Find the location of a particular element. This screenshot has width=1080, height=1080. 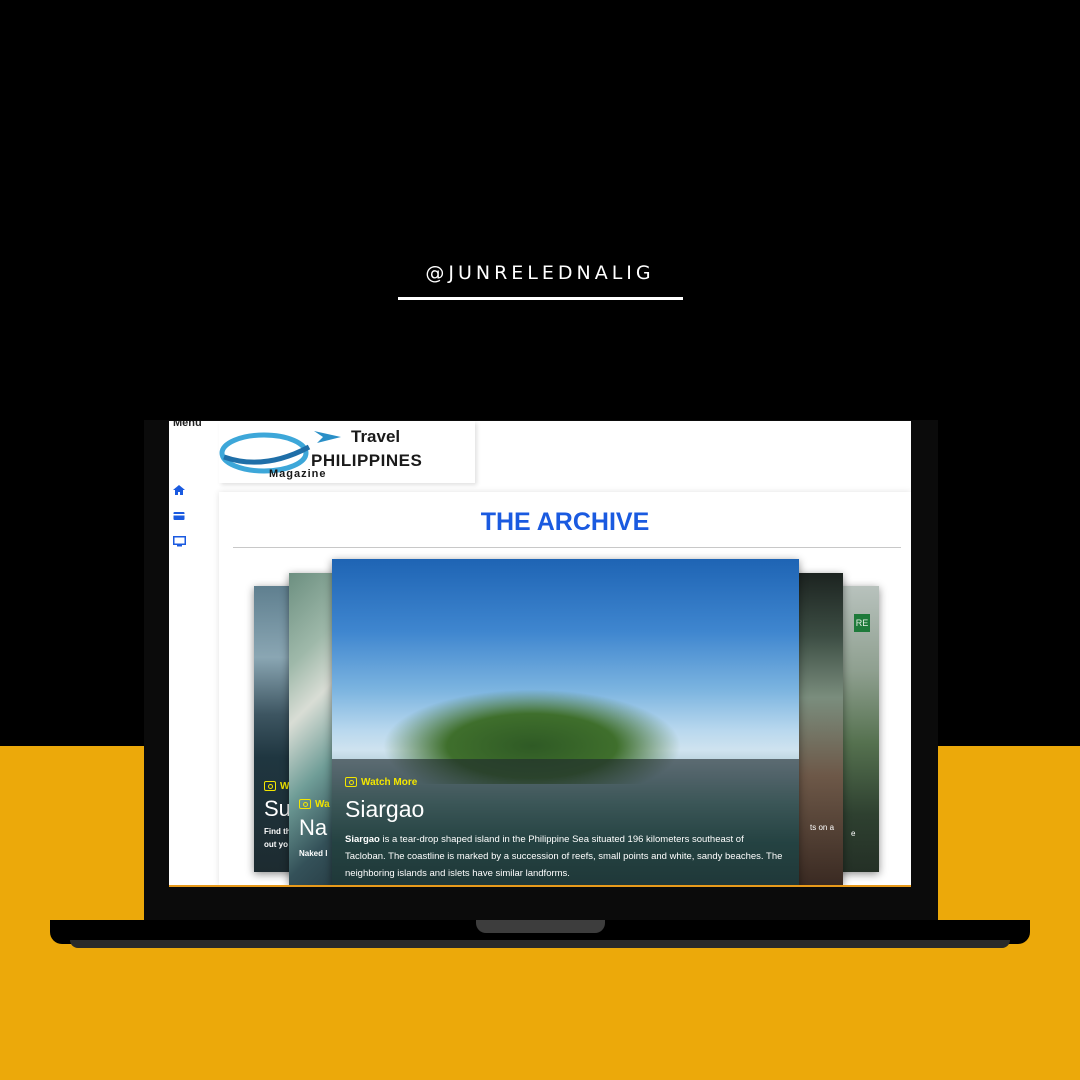

logo-text-philippines: PHILIPPINES is located at coordinates (367, 460).